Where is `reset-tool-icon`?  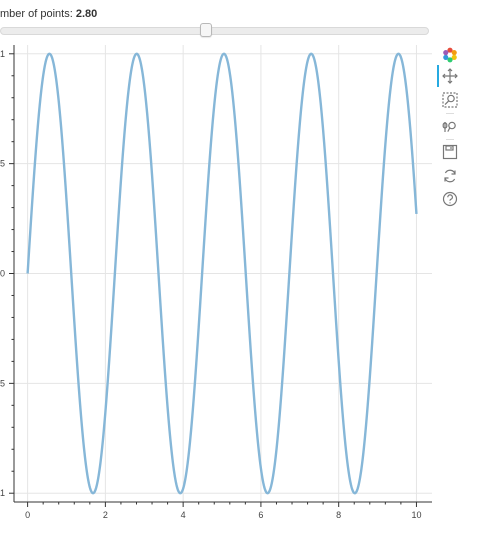 reset-tool-icon is located at coordinates (450, 176).